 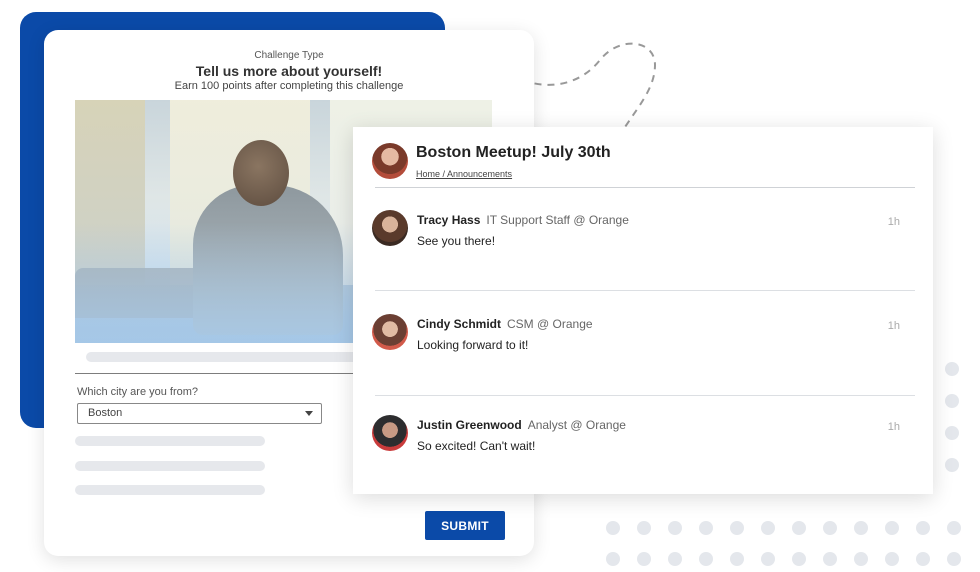 I want to click on announcement-title: Boston Meetup! July 30th, so click(x=513, y=152).